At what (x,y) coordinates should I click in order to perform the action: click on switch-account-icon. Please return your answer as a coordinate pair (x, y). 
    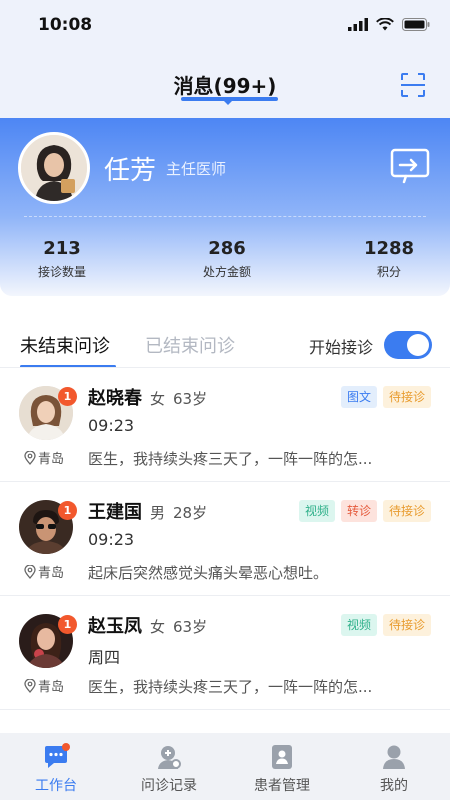
    Looking at the image, I should click on (410, 166).